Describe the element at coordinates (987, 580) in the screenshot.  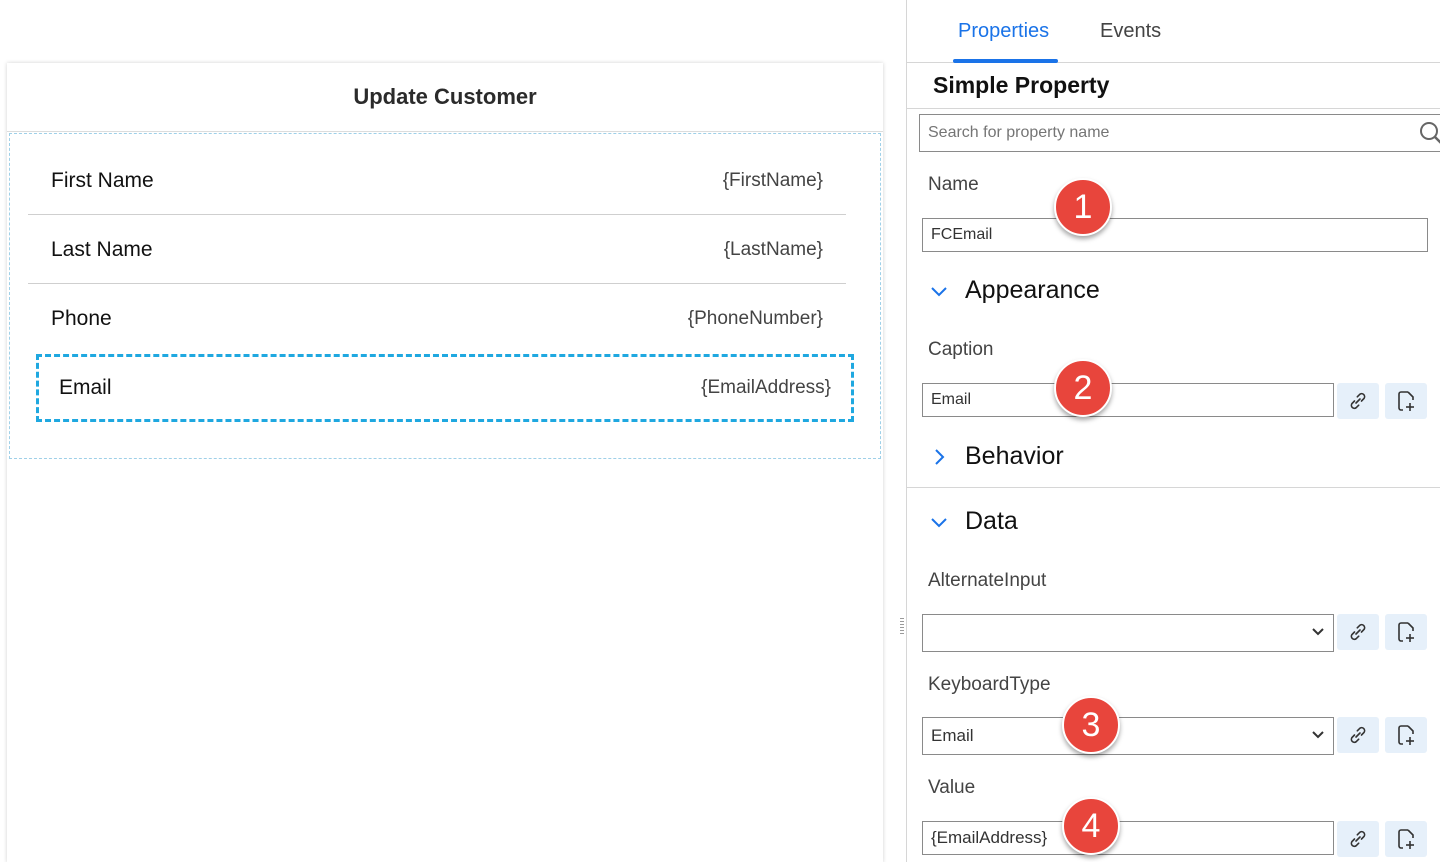
I see `alternate-input-label: AlternateInput` at that location.